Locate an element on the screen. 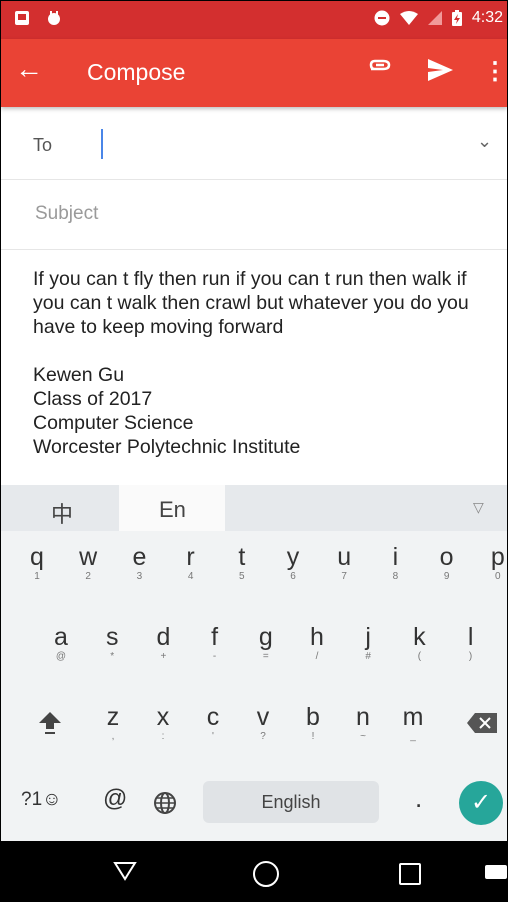 This screenshot has height=902, width=508. key-letter: u is located at coordinates (344, 557).